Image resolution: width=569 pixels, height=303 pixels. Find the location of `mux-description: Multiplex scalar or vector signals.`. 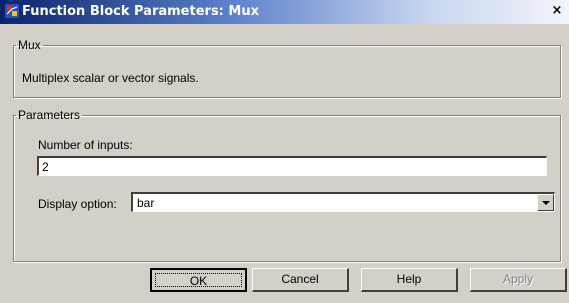

mux-description: Multiplex scalar or vector signals. is located at coordinates (110, 78).